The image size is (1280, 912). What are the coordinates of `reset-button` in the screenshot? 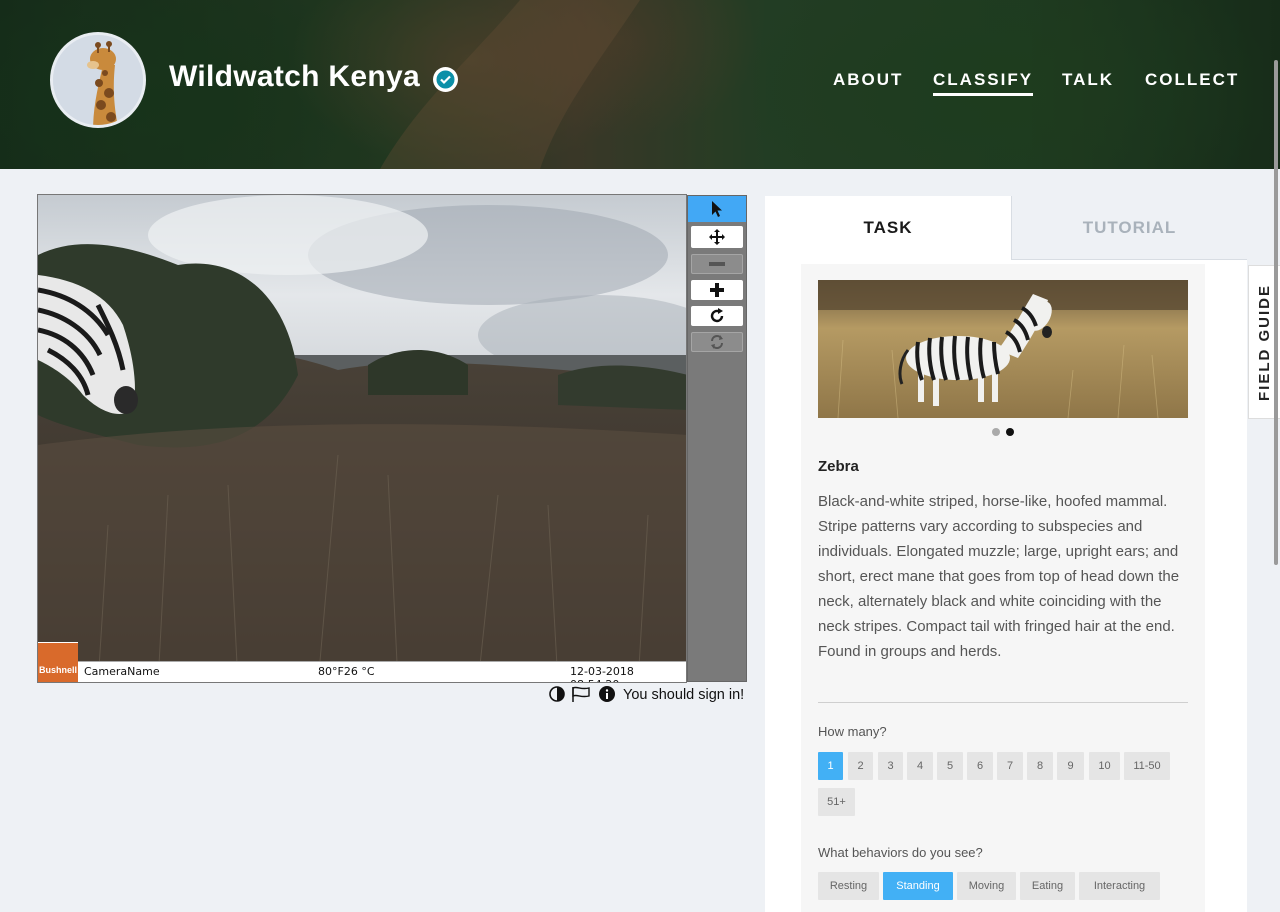 It's located at (717, 342).